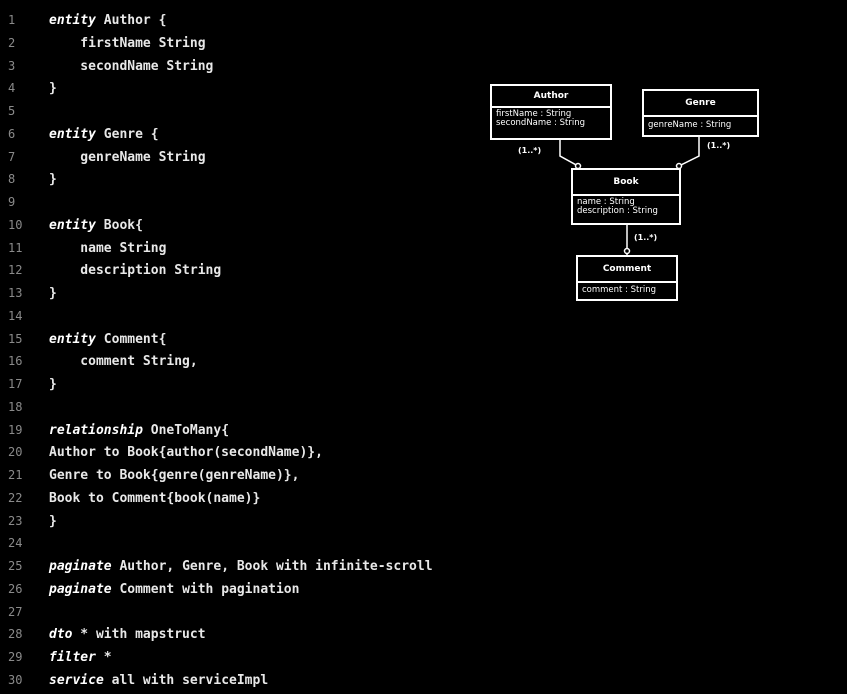 Image resolution: width=847 pixels, height=694 pixels. I want to click on code-text: OneToMany{, so click(186, 430).